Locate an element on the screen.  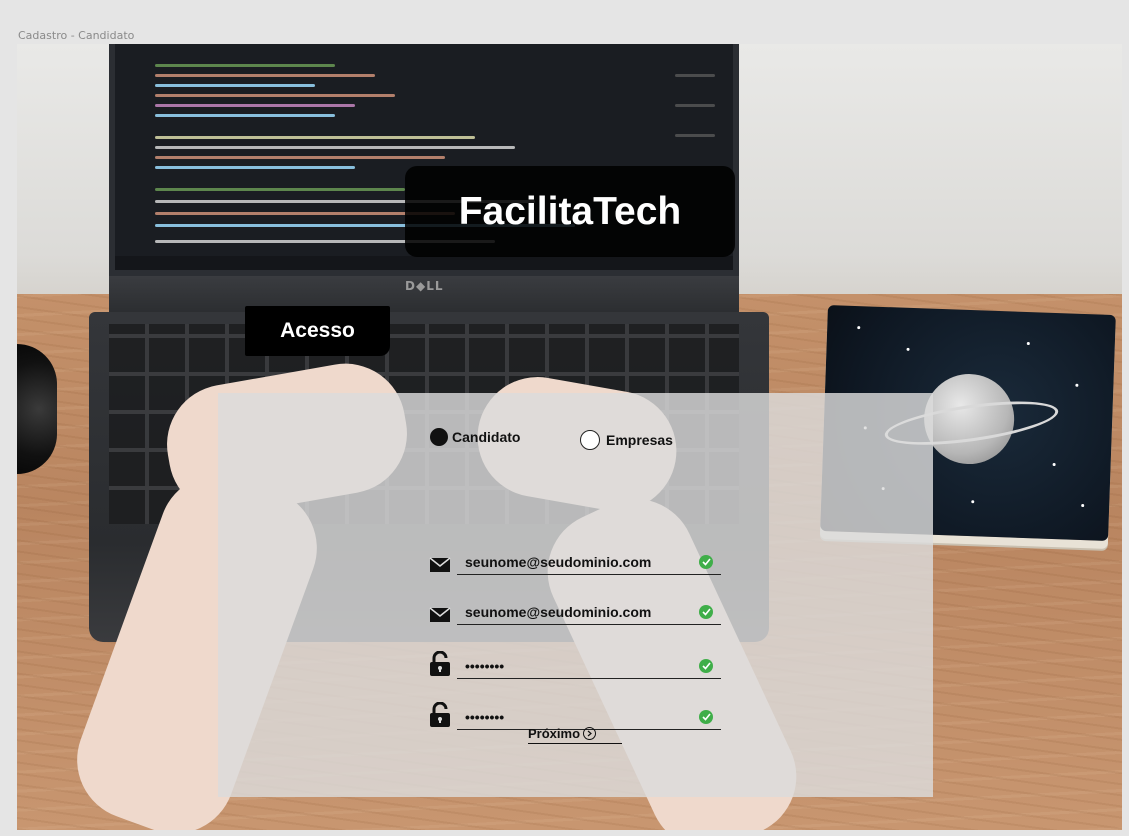
radio-candidato: Candidato is located at coordinates (475, 437).